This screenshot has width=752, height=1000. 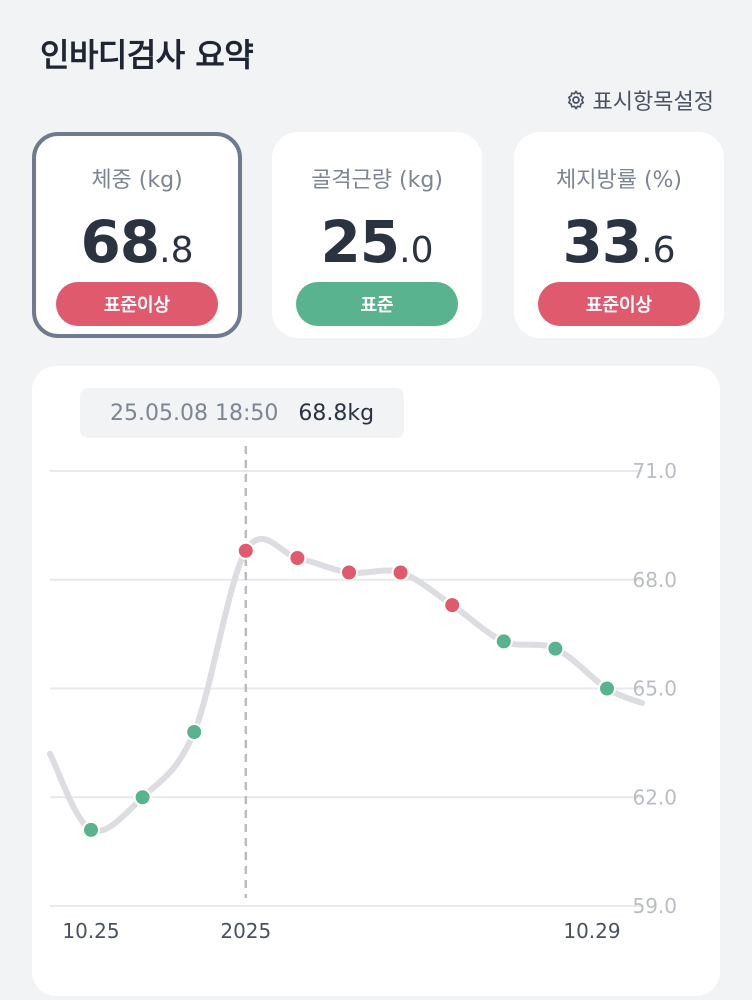 What do you see at coordinates (336, 413) in the screenshot?
I see `tooltip-value: 68.8kg` at bounding box center [336, 413].